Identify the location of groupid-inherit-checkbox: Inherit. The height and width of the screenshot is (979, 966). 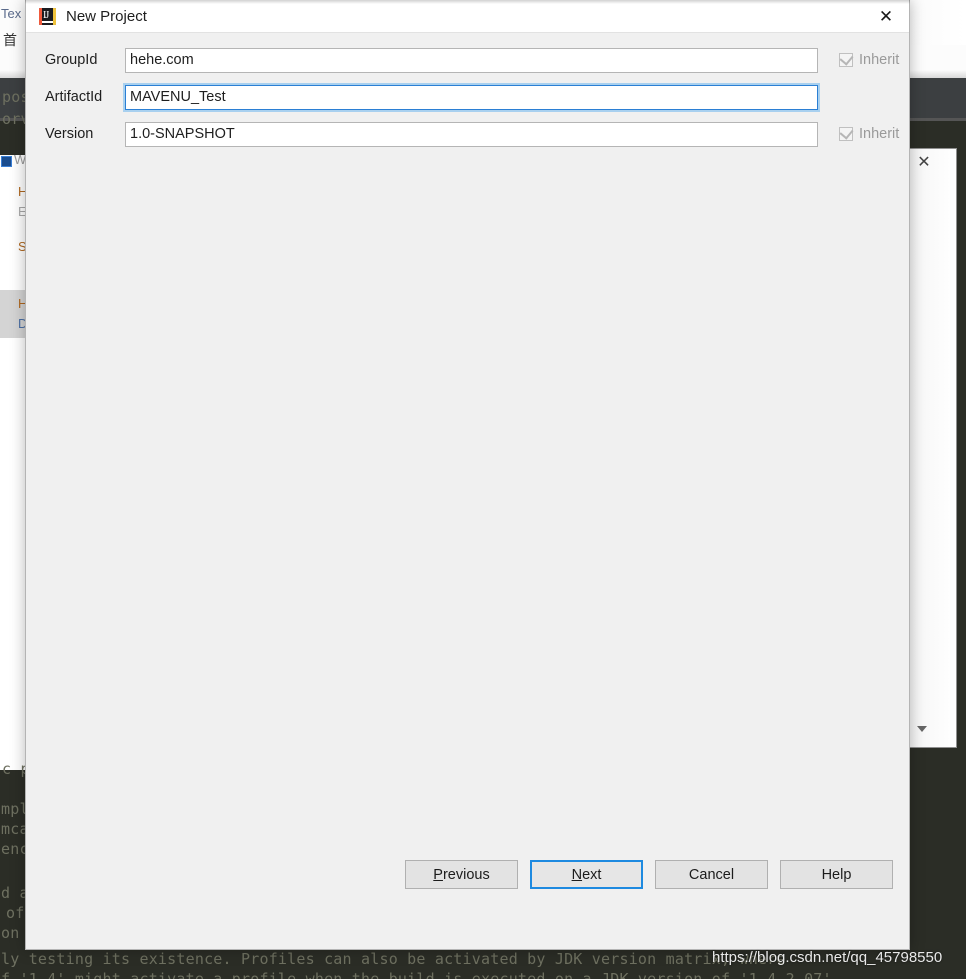
(869, 59).